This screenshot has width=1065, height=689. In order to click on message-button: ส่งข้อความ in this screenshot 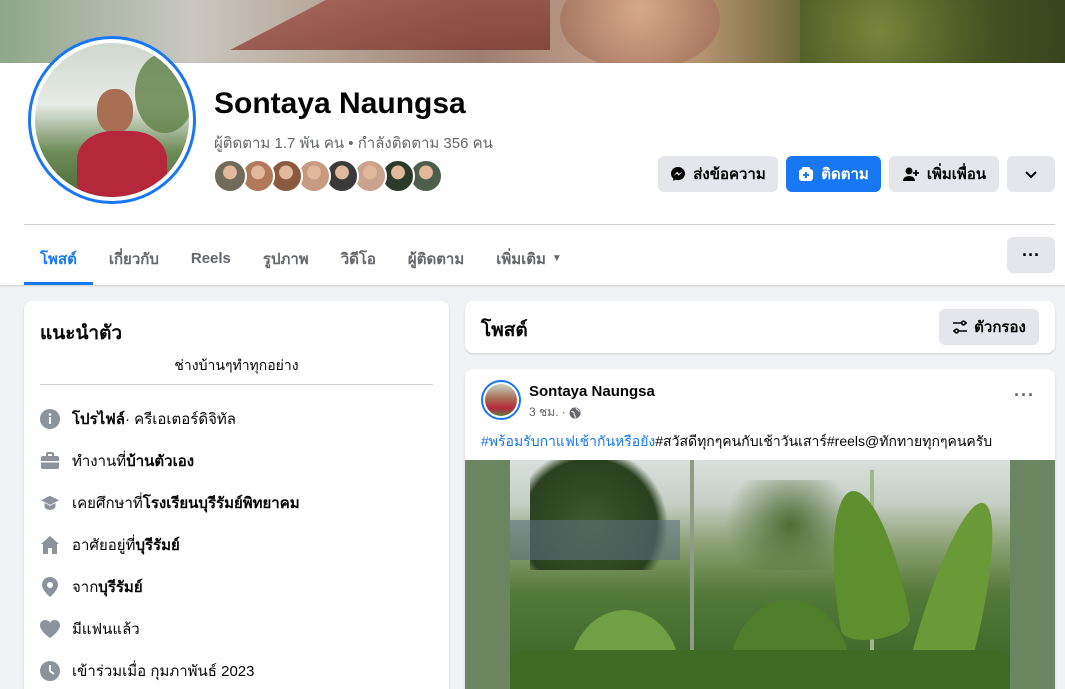, I will do `click(718, 174)`.